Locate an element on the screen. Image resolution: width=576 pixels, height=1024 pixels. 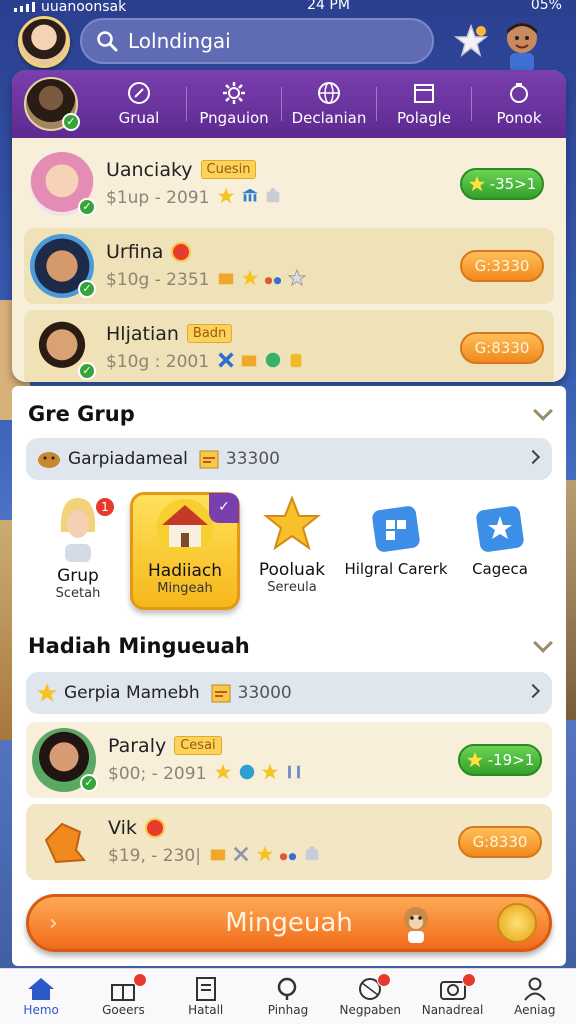
status-bar: uuanoonsak 24 PM 05% is located at coordinates (288, 7).